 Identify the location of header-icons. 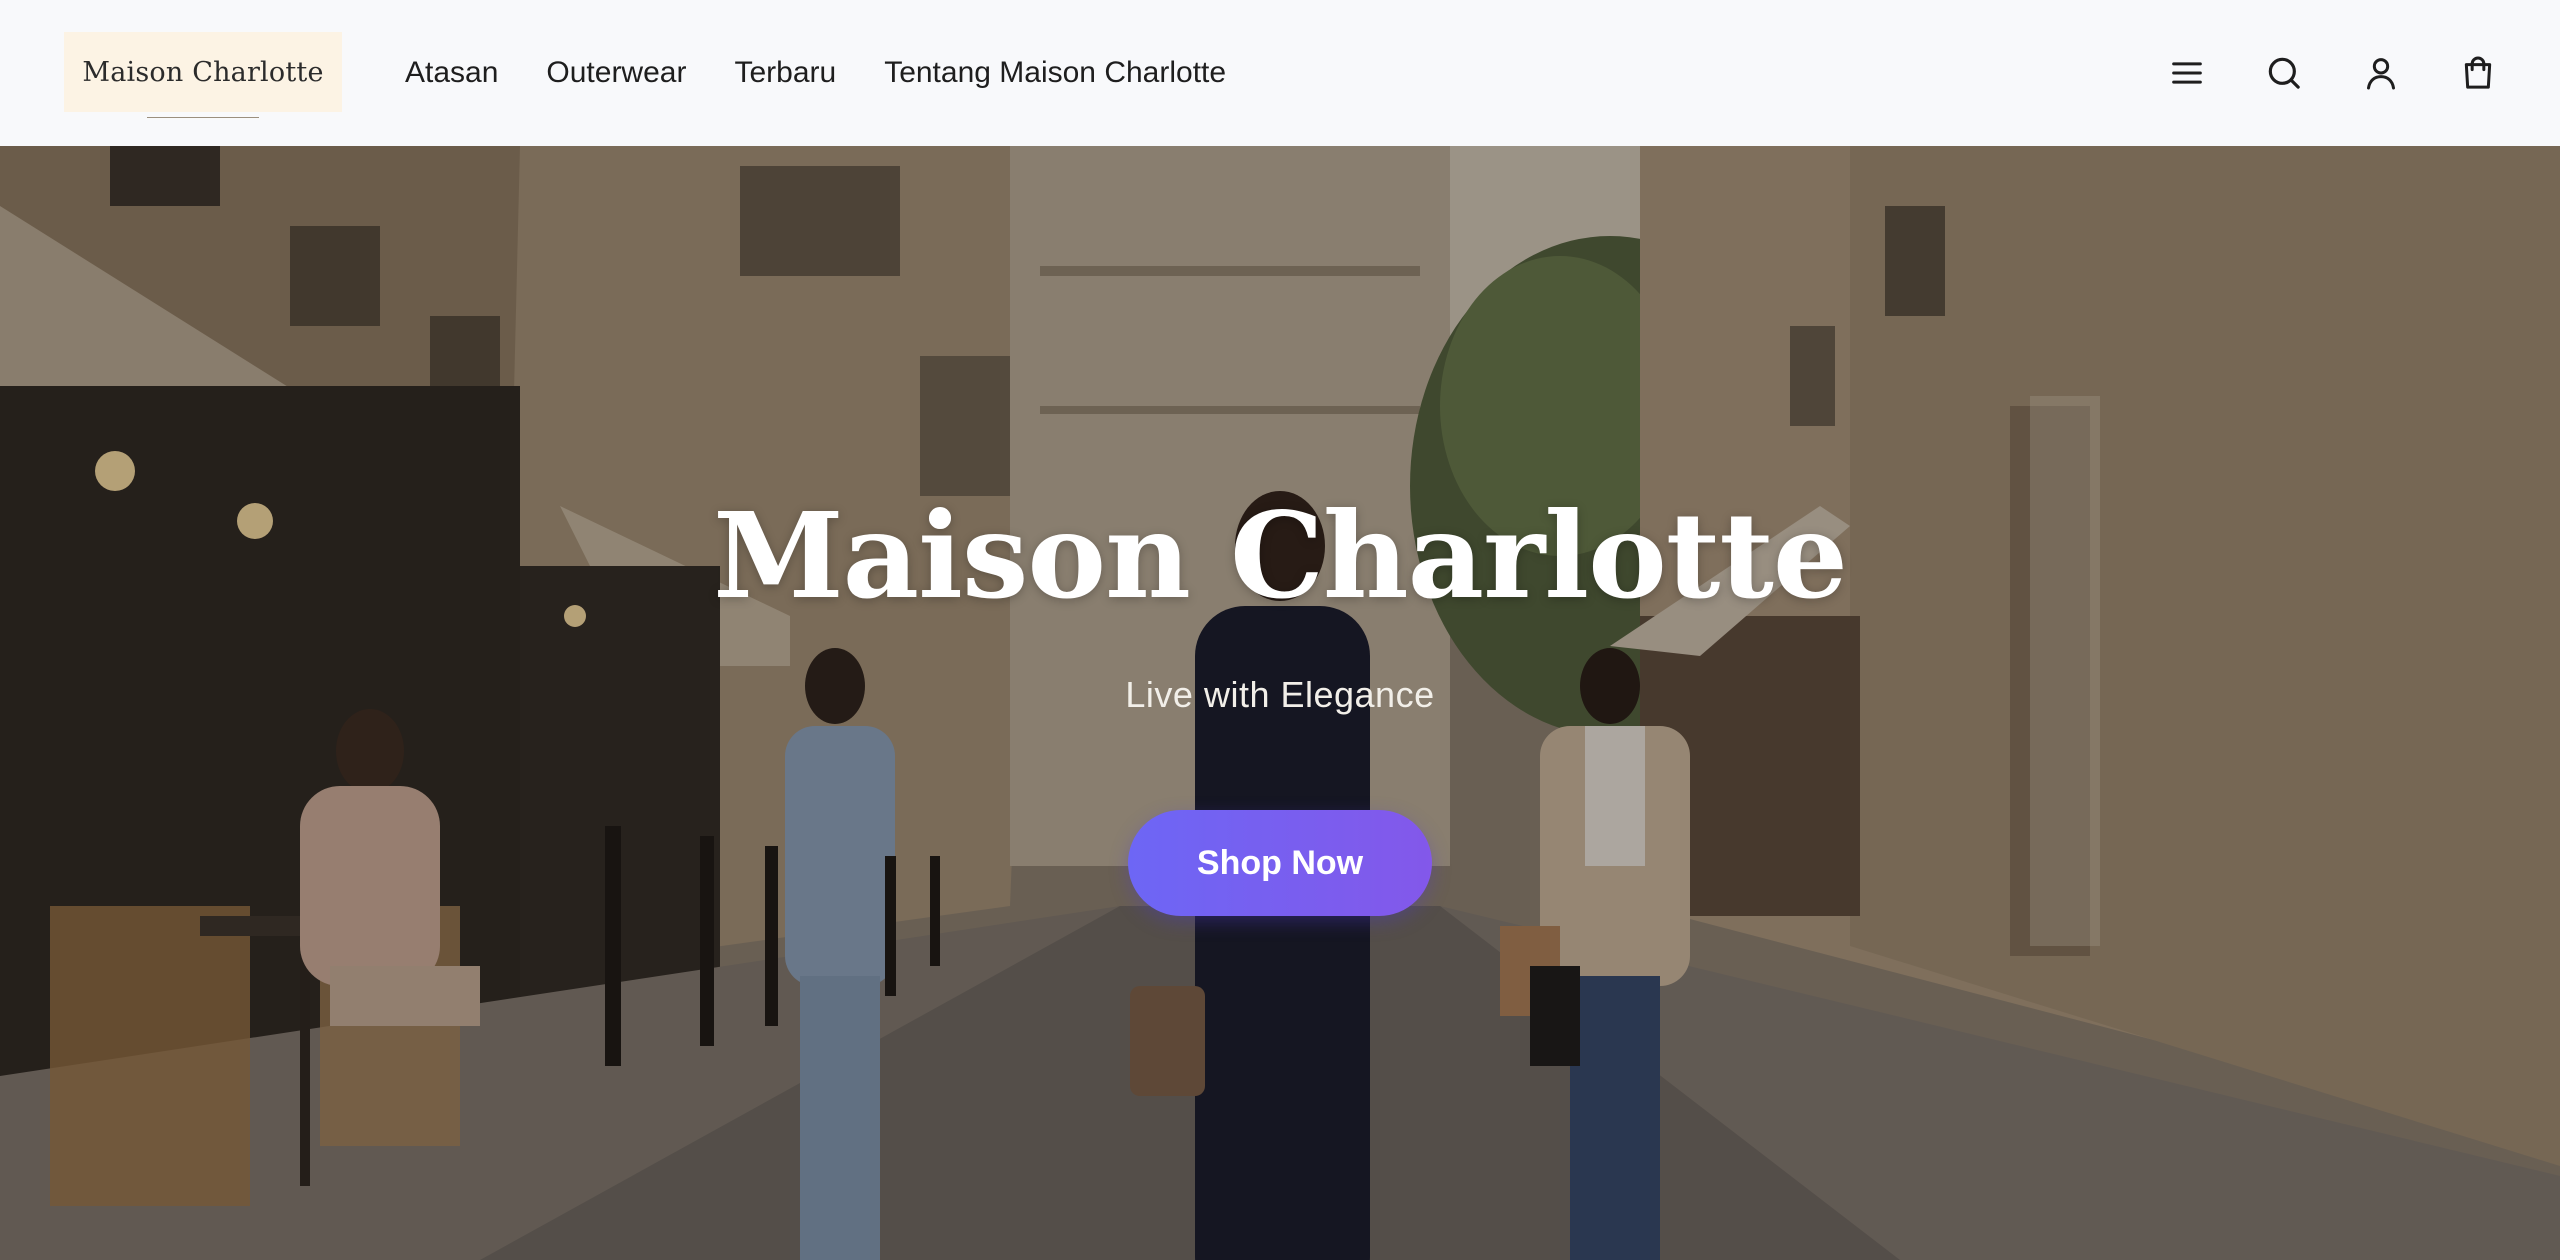
(2310, 73).